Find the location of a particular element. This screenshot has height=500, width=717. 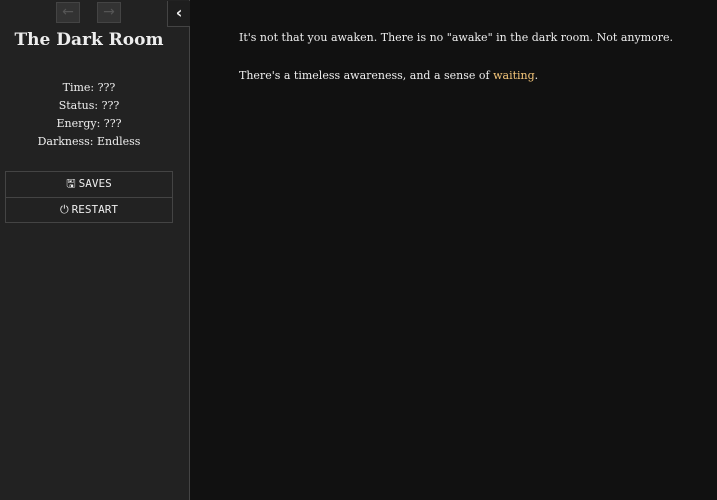

stat-time: Time: ??? is located at coordinates (89, 87).